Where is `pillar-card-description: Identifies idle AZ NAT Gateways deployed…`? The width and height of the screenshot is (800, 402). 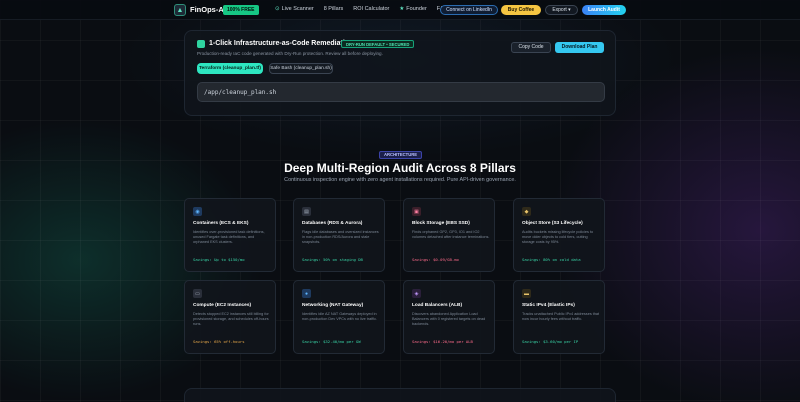 pillar-card-description: Identifies idle AZ NAT Gateways deployed… is located at coordinates (340, 317).